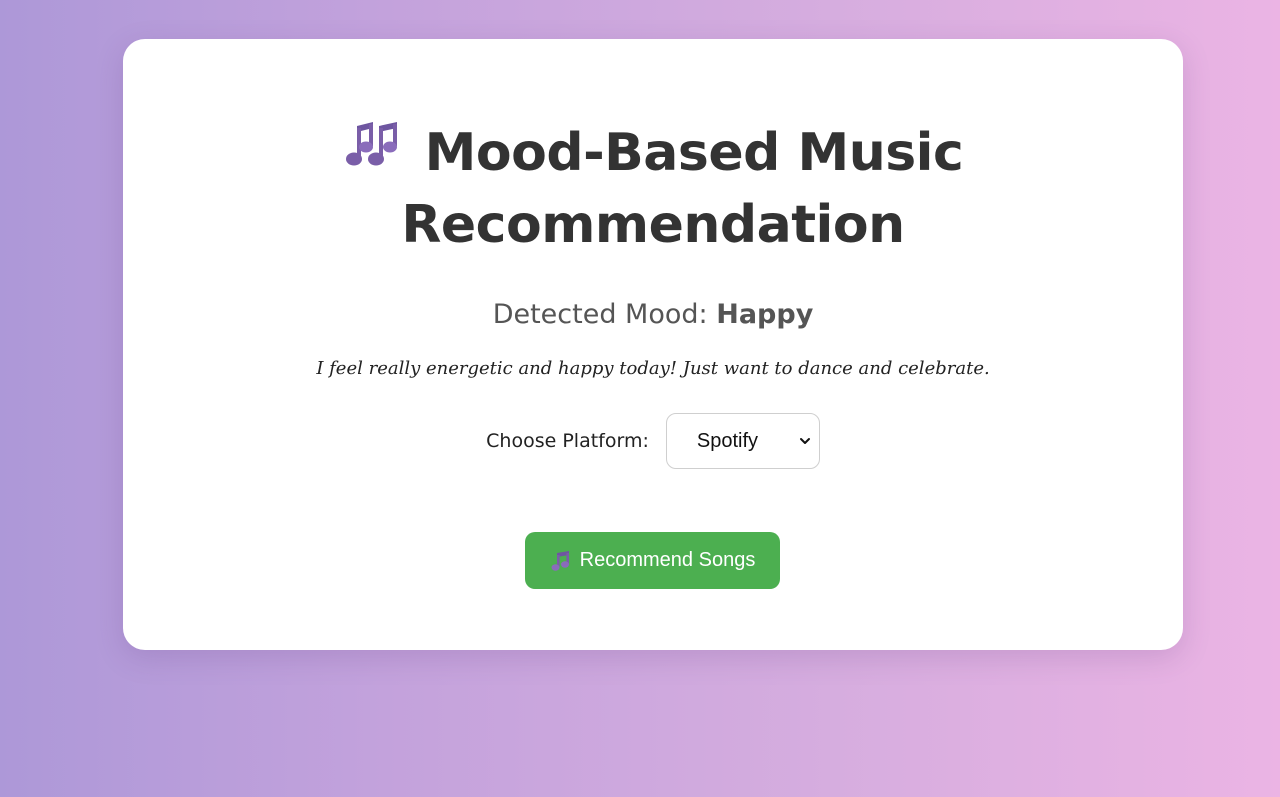 This screenshot has width=1280, height=797. Describe the element at coordinates (567, 441) in the screenshot. I see `platform-label: Choose Platform:` at that location.